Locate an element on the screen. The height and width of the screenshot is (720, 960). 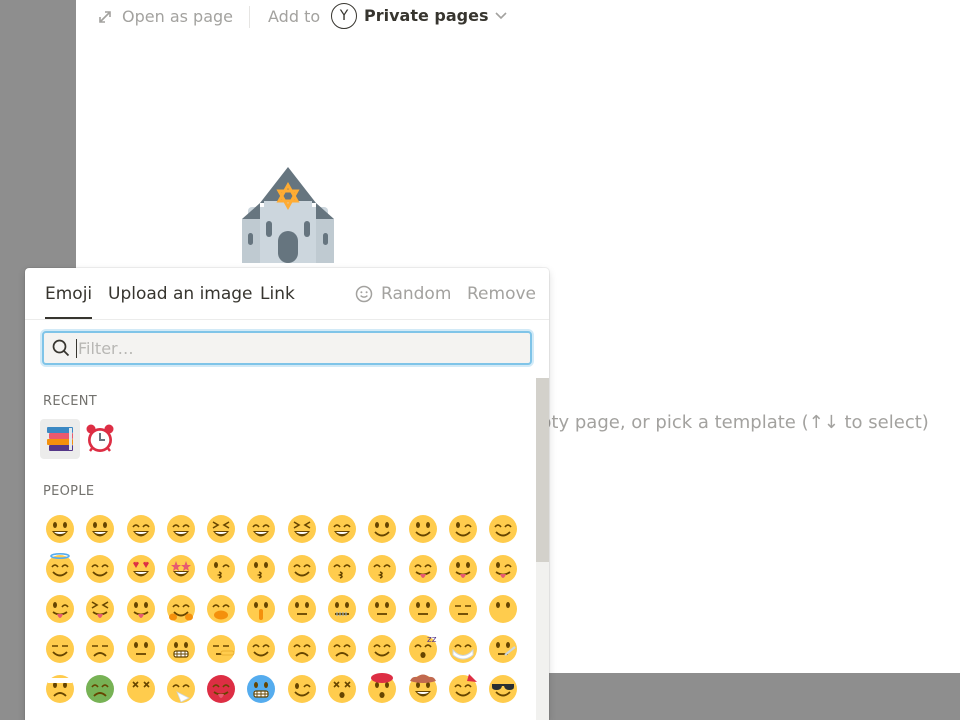
scrollbar is located at coordinates (542, 549).